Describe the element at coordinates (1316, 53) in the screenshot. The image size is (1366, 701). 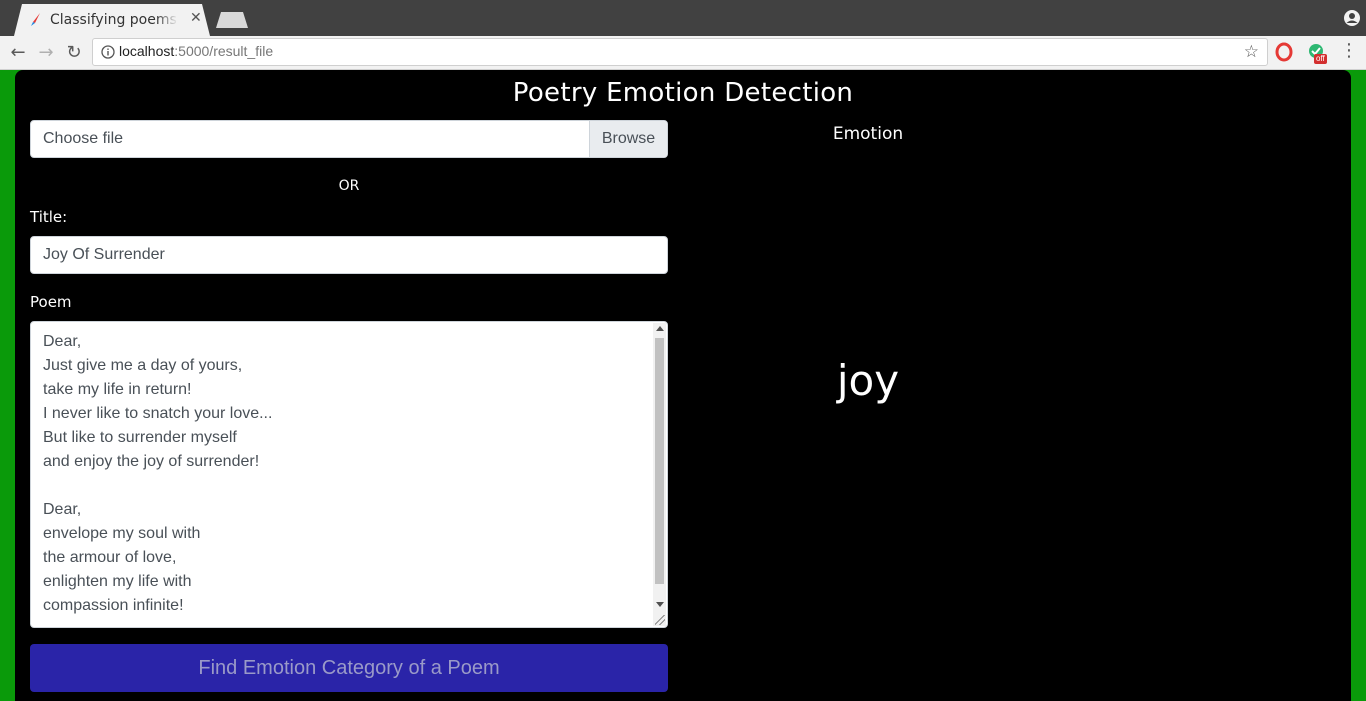
I see `grammar-extension-icon: off` at that location.